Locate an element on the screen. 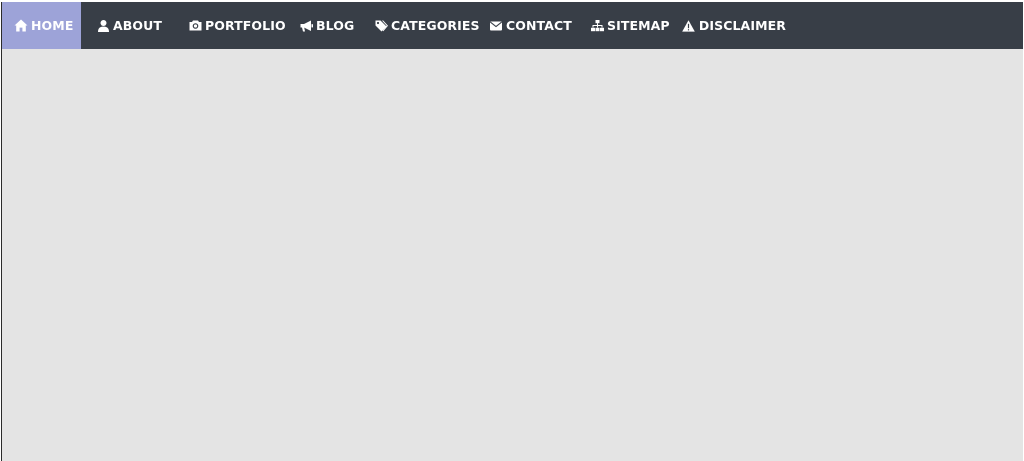 The image size is (1024, 461). user-icon is located at coordinates (103, 26).